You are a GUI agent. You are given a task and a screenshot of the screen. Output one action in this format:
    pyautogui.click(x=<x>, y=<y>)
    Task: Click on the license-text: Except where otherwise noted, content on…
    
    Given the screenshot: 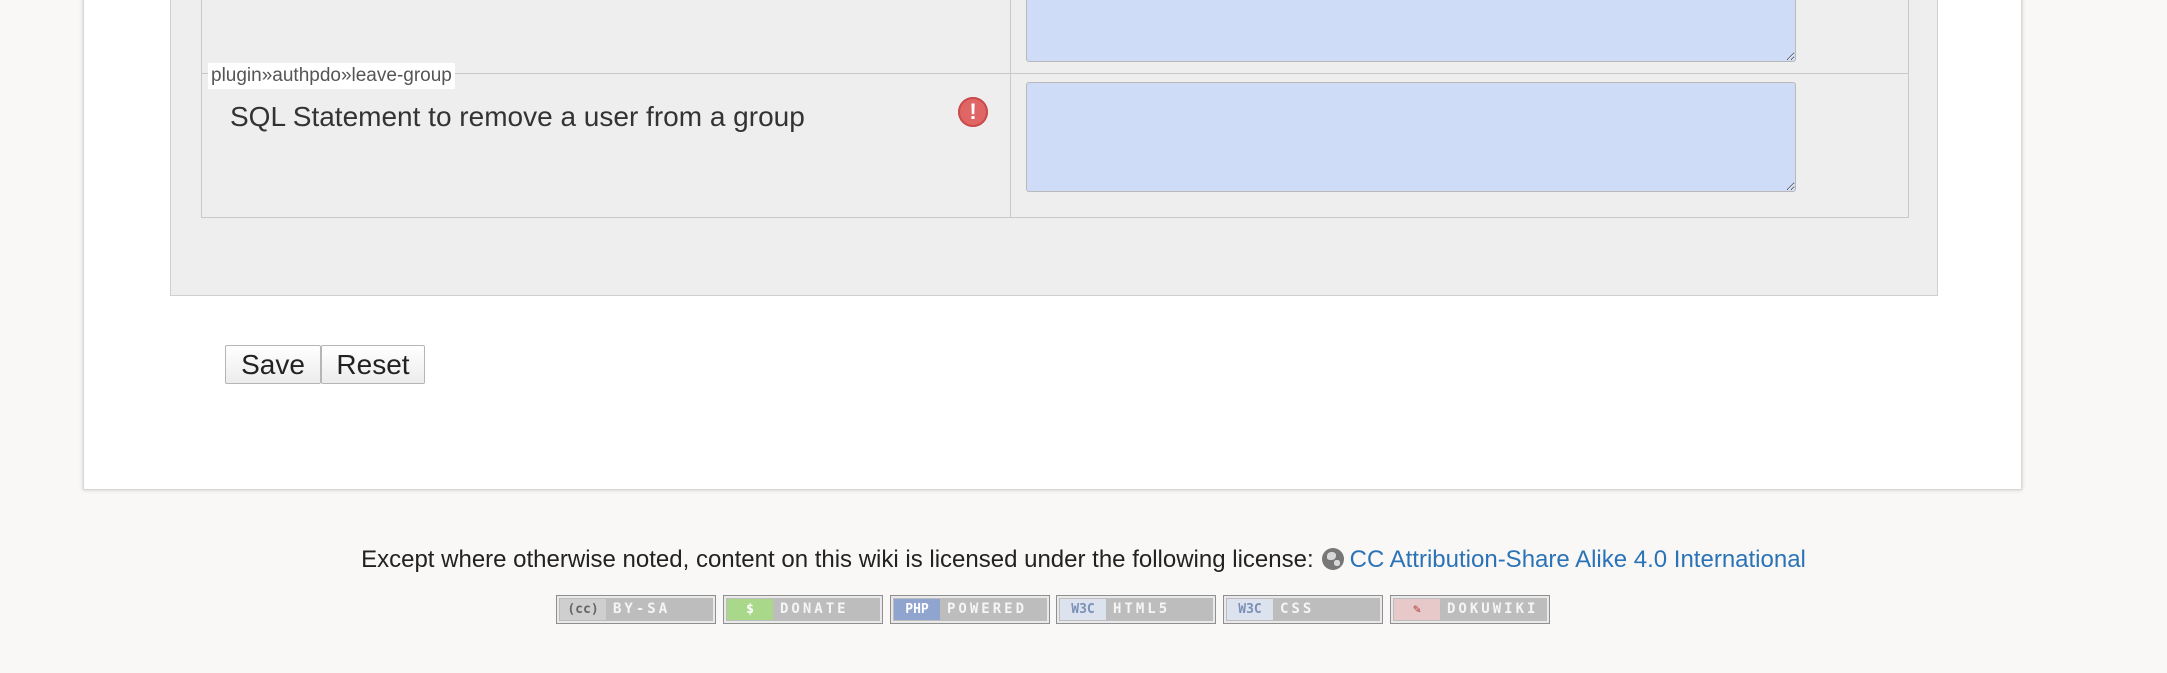 What is the action you would take?
    pyautogui.click(x=837, y=559)
    